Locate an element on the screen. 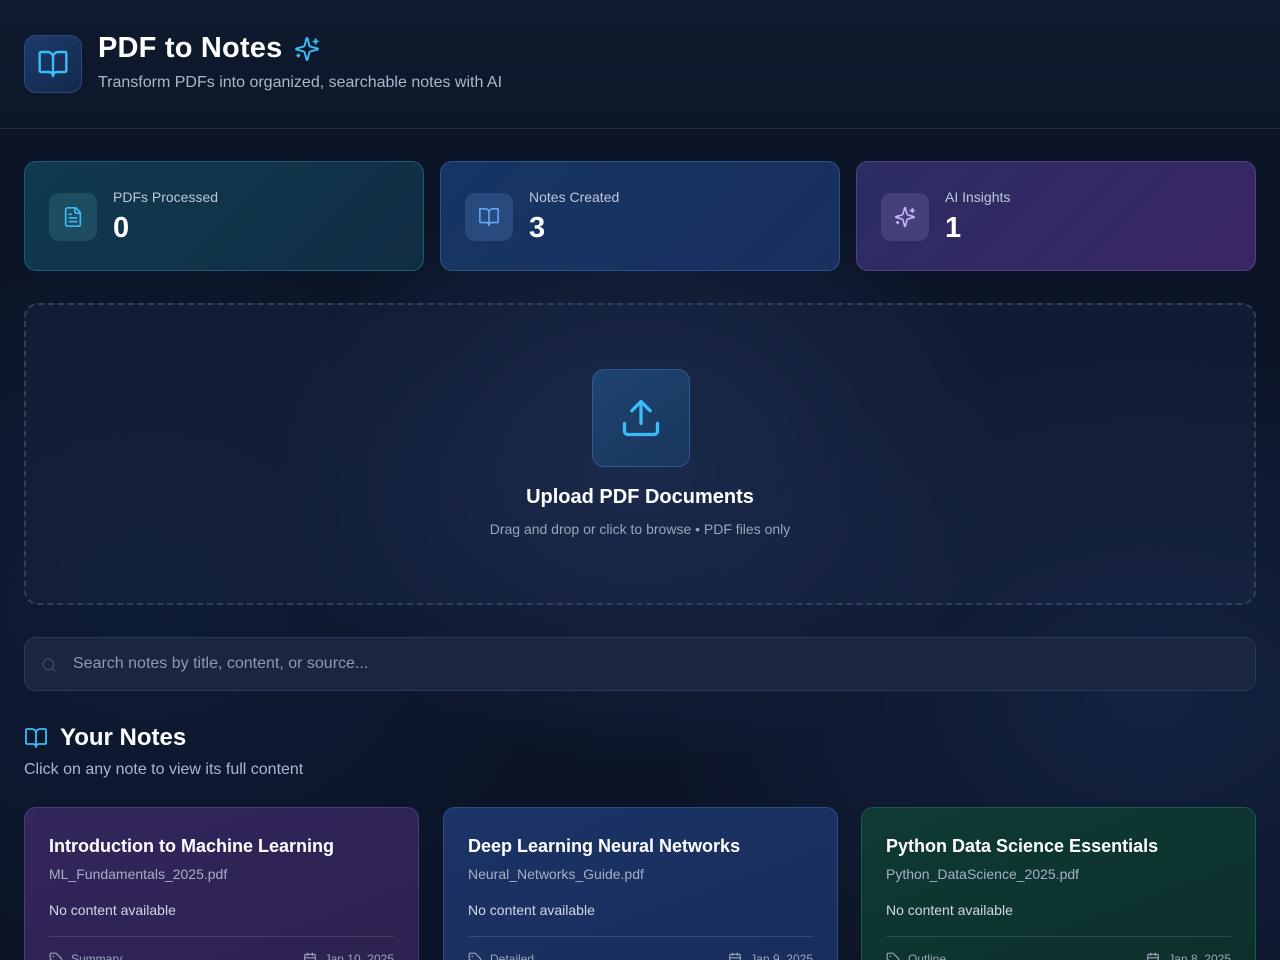 Image resolution: width=1280 pixels, height=960 pixels. stat-label: Notes Created is located at coordinates (574, 197).